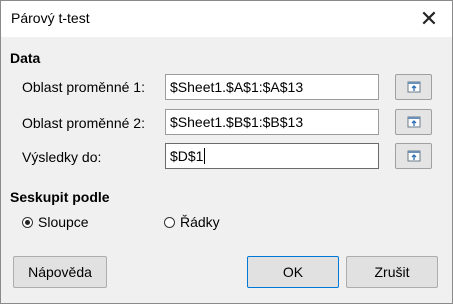 Image resolution: width=453 pixels, height=304 pixels. I want to click on variable2-range-input: $Sheet1.$B$1:$B$13, so click(272, 122).